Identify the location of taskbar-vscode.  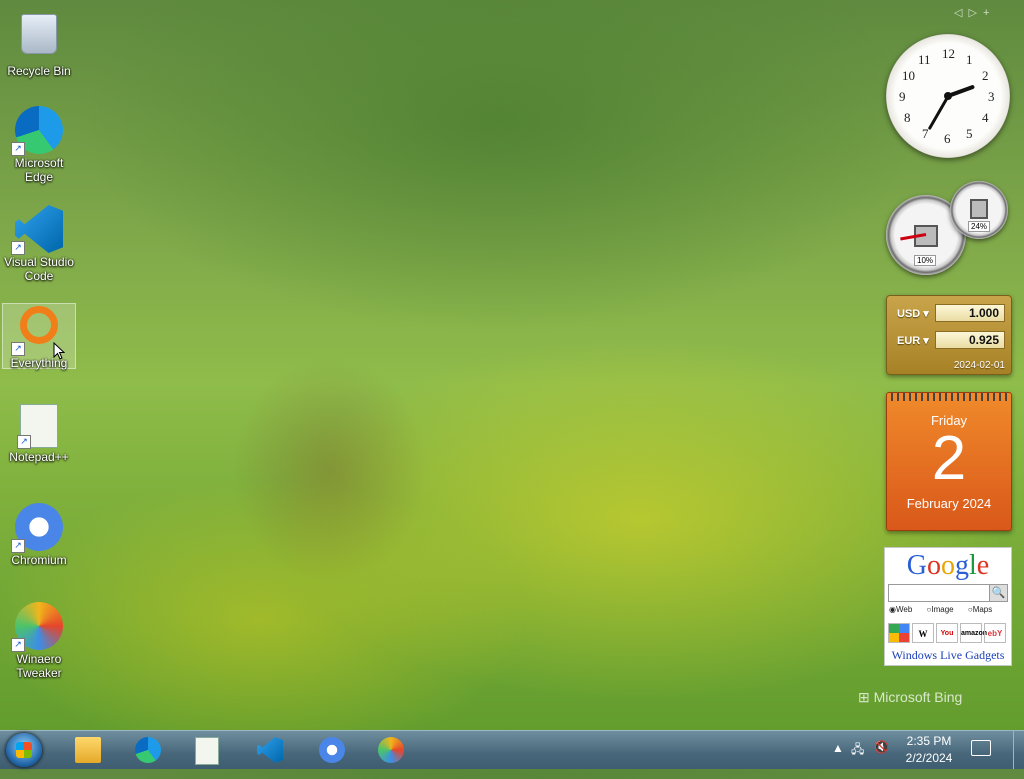
(270, 750).